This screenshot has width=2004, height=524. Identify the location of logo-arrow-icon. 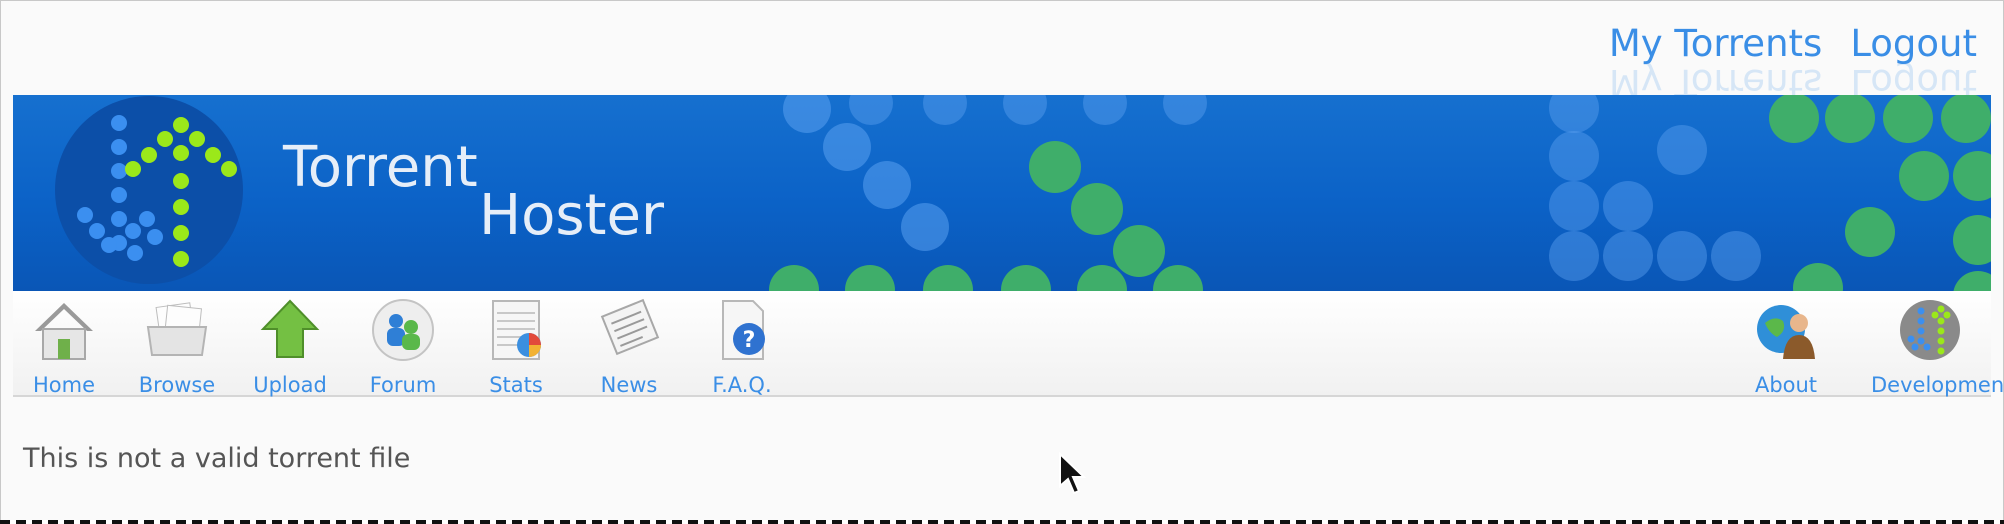
(1930, 330).